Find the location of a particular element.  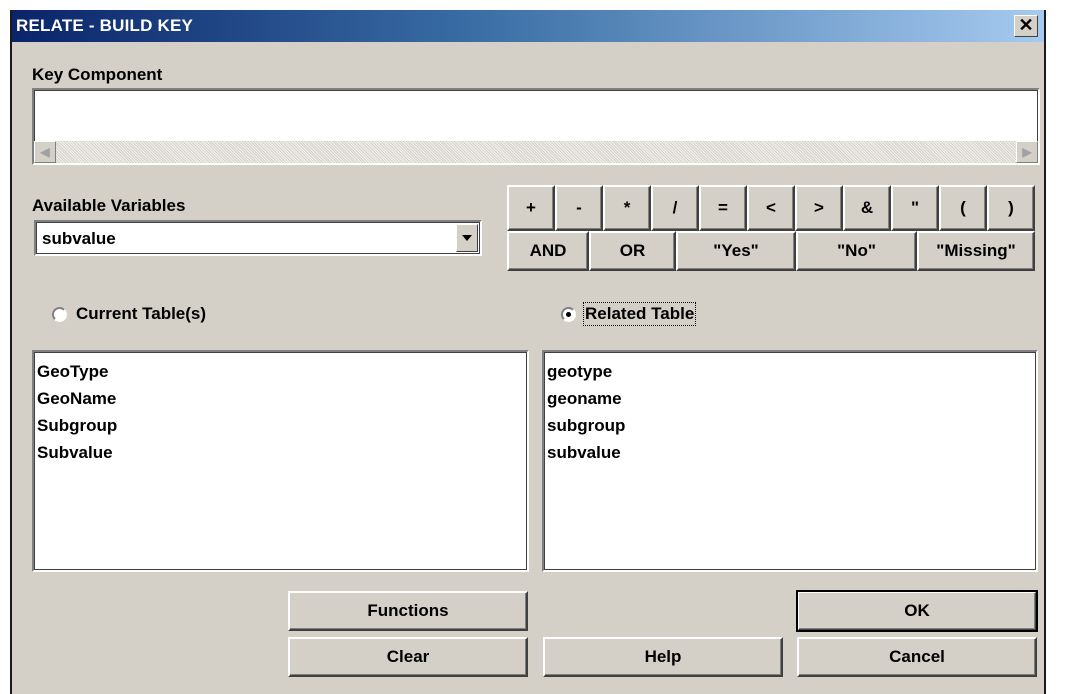

key-component-scrollbar: ◀ ▶ is located at coordinates (536, 152).